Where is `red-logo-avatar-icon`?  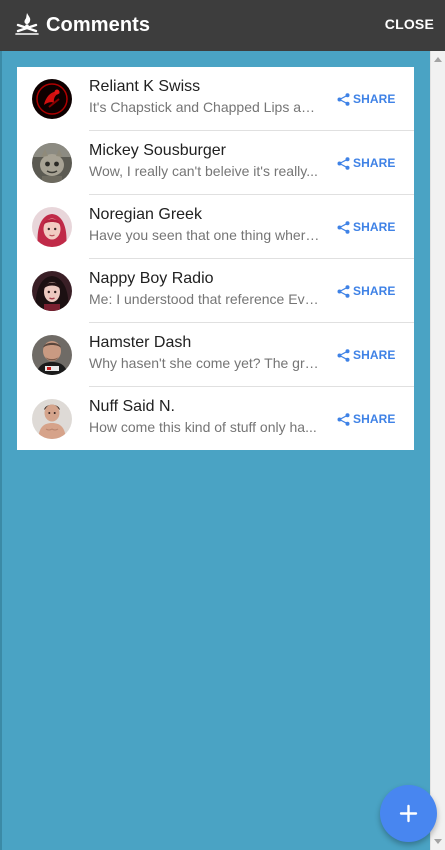
red-logo-avatar-icon is located at coordinates (52, 99).